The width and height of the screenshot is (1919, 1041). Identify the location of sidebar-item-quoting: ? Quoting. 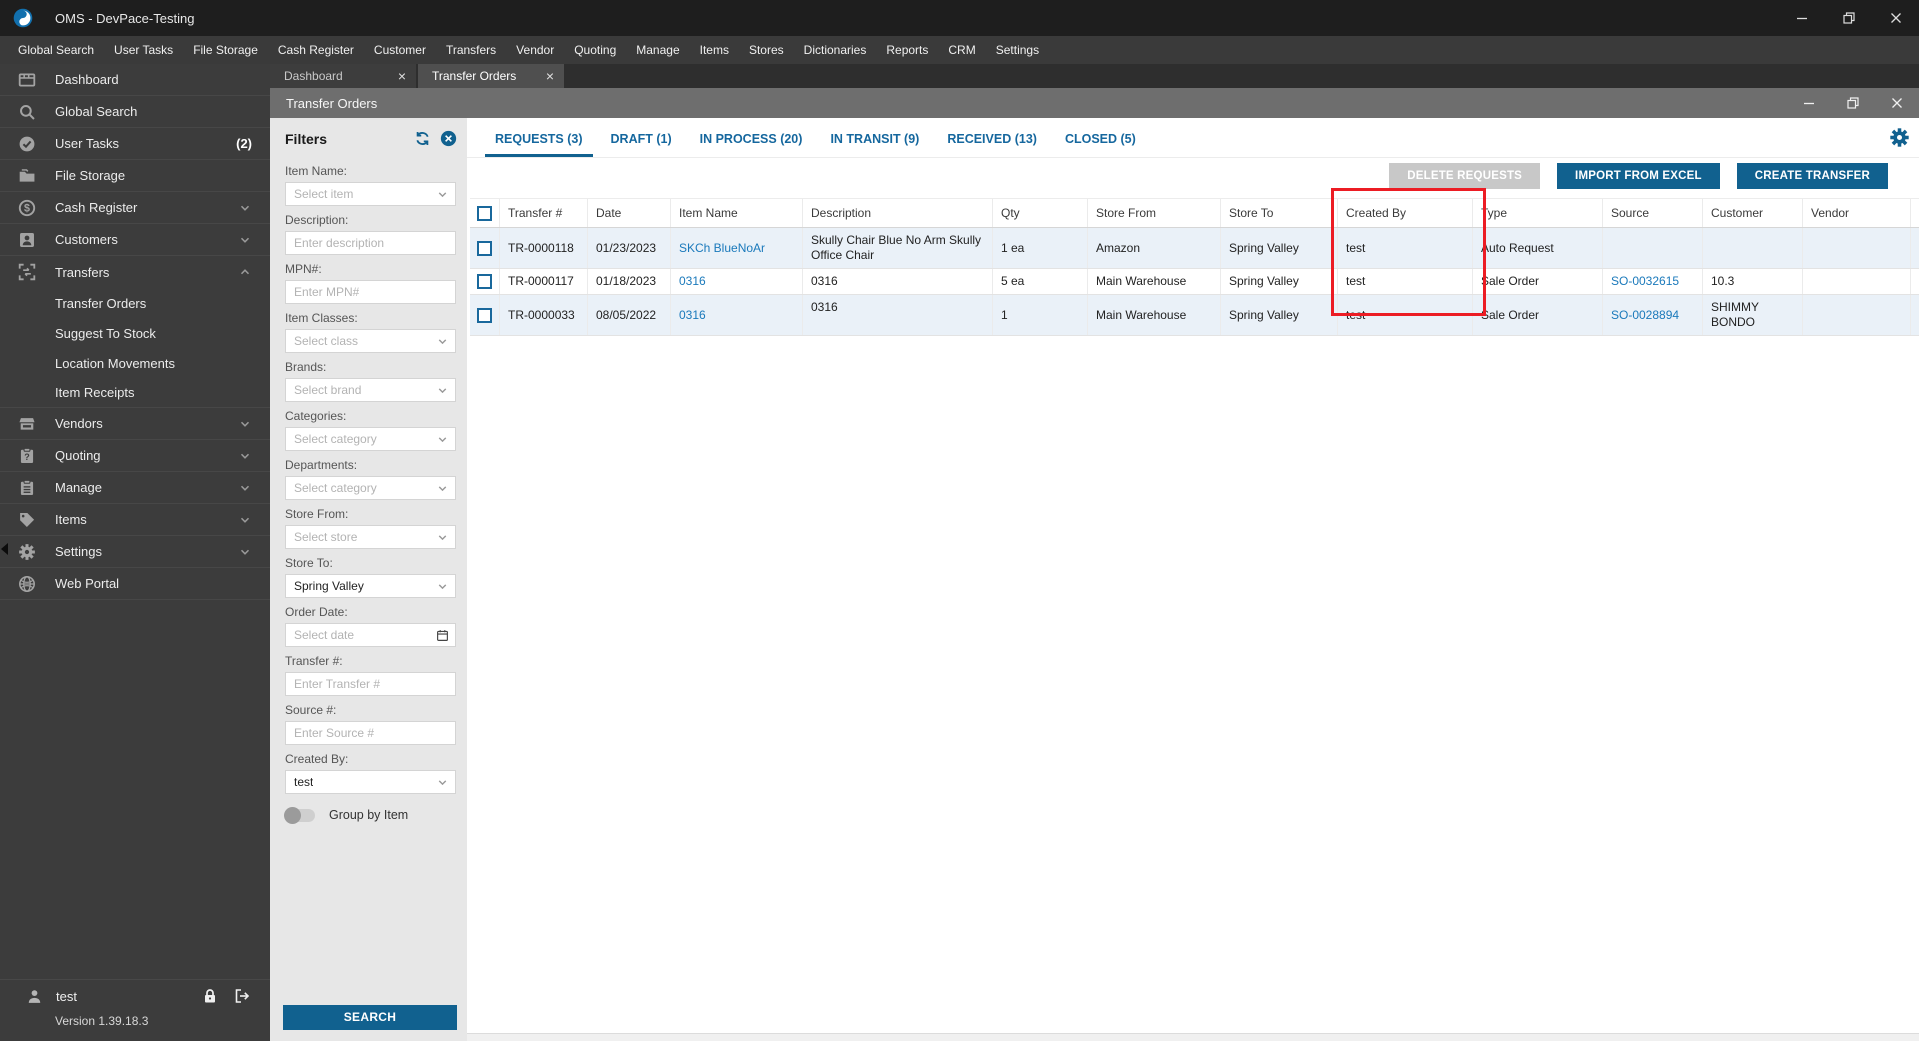
(135, 456).